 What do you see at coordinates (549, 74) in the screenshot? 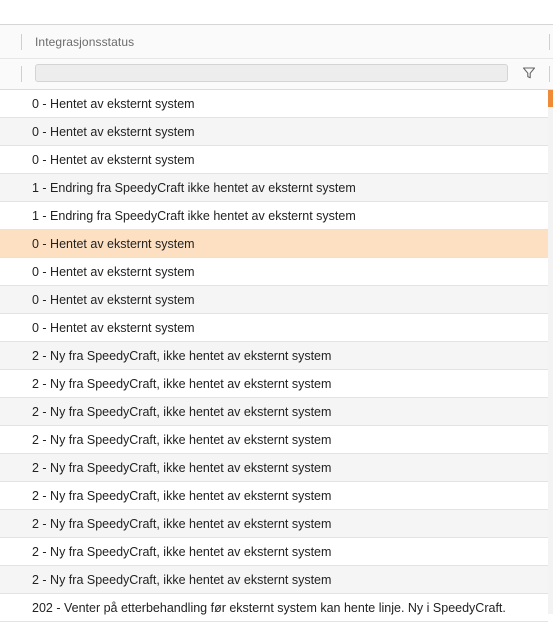
I see `filter-separator-right` at bounding box center [549, 74].